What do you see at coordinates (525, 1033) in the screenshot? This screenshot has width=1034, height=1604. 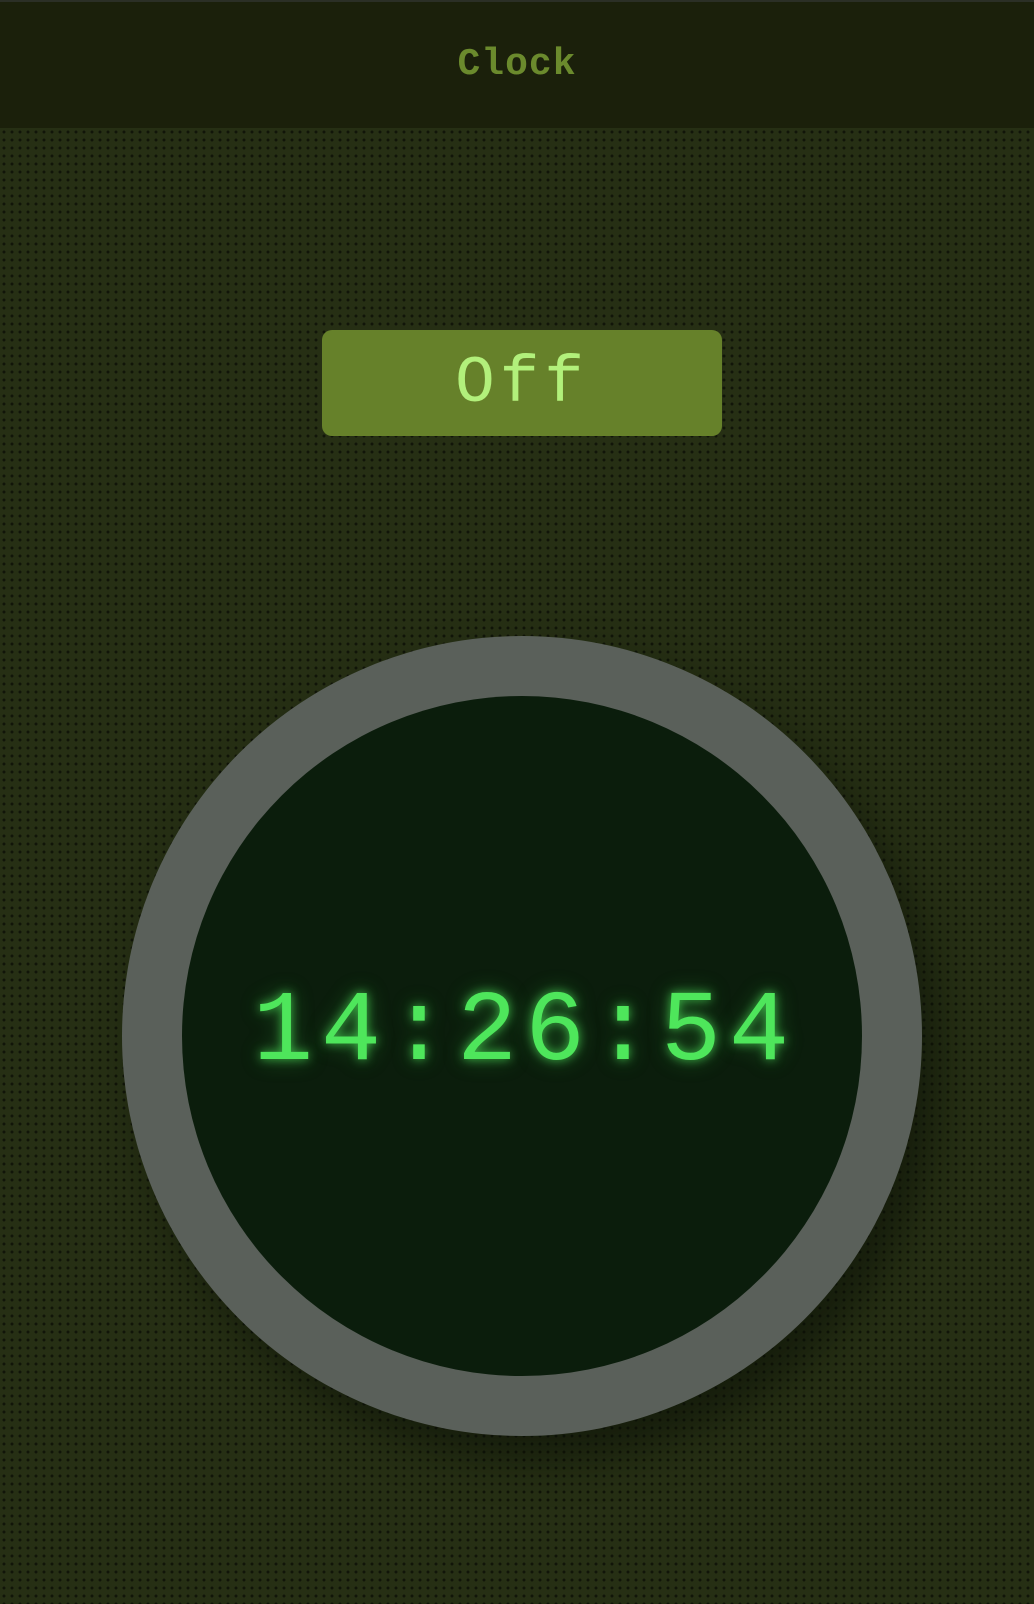 I see `clock-time-display: 14:26:54` at bounding box center [525, 1033].